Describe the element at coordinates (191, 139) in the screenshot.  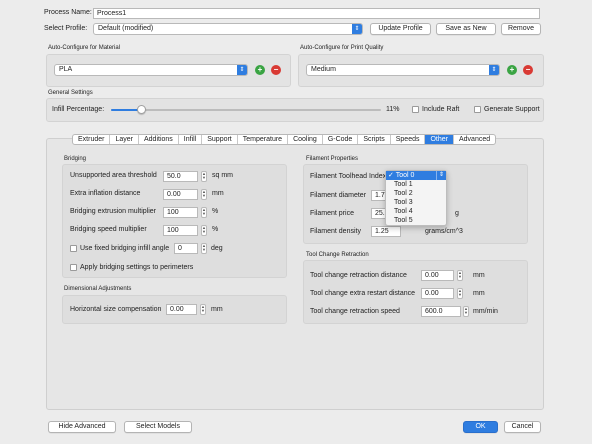
I see `tab-infill: Infill` at that location.